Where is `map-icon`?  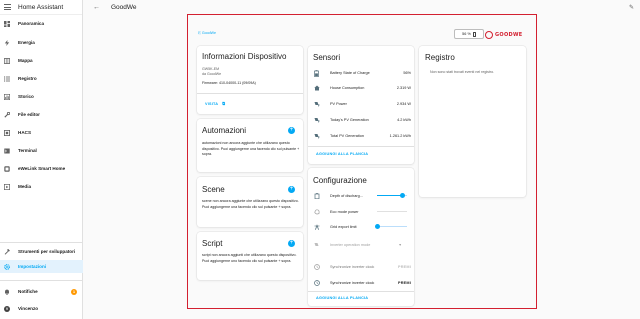
map-icon is located at coordinates (7, 60).